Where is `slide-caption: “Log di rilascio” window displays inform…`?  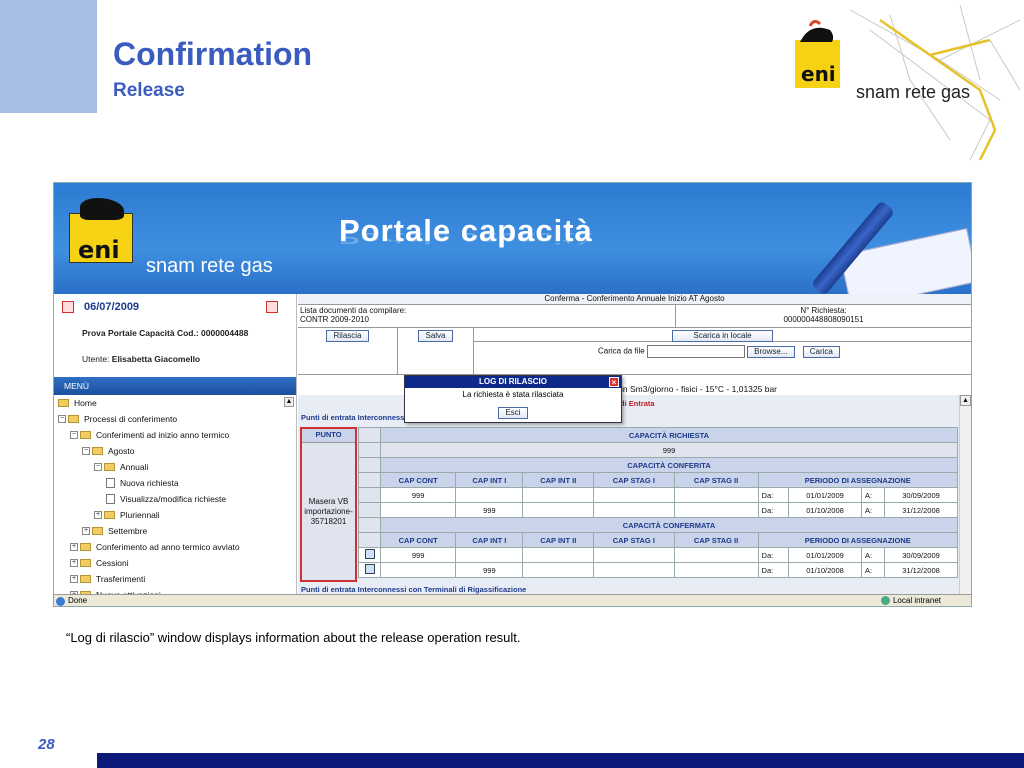 slide-caption: “Log di rilascio” window displays inform… is located at coordinates (293, 637).